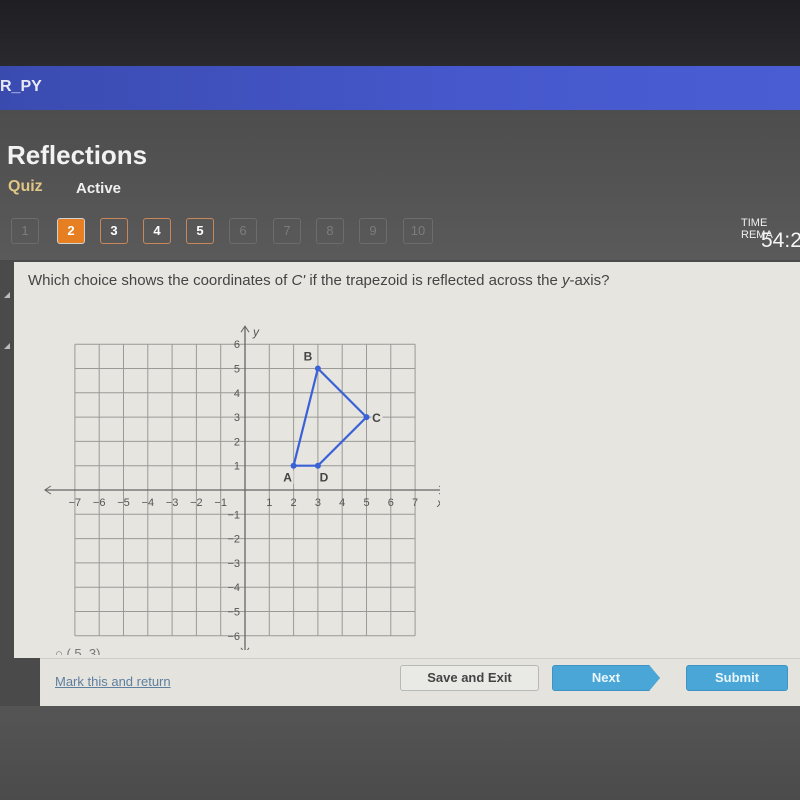 The image size is (800, 800). What do you see at coordinates (391, 503) in the screenshot?
I see `x-tick-label: 6` at bounding box center [391, 503].